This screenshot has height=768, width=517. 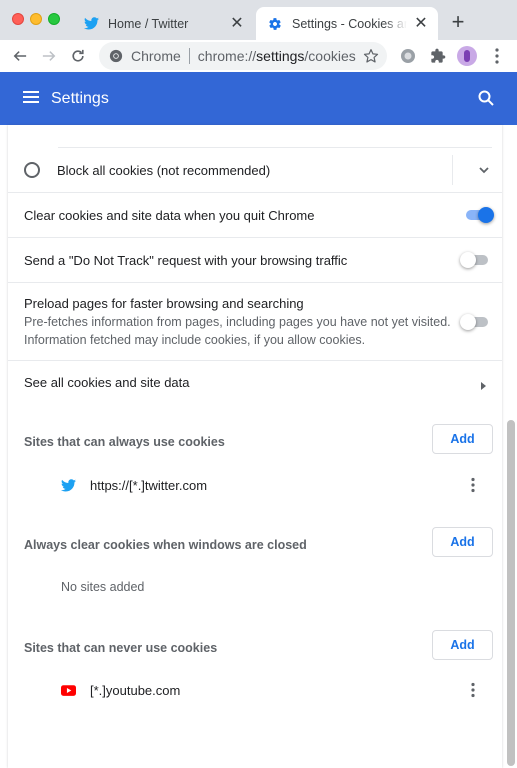 What do you see at coordinates (121, 648) in the screenshot?
I see `never-allow-section-title: Sites that can never use cookies` at bounding box center [121, 648].